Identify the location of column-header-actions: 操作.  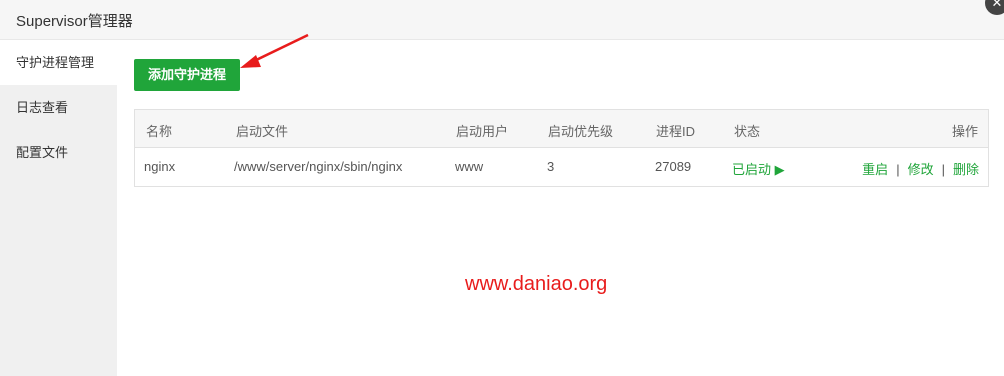
(964, 131).